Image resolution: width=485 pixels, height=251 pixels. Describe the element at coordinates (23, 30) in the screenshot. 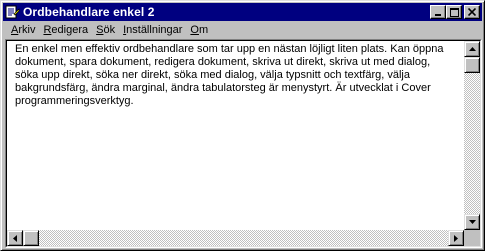

I see `menu-arkiv: Arkiv` at that location.